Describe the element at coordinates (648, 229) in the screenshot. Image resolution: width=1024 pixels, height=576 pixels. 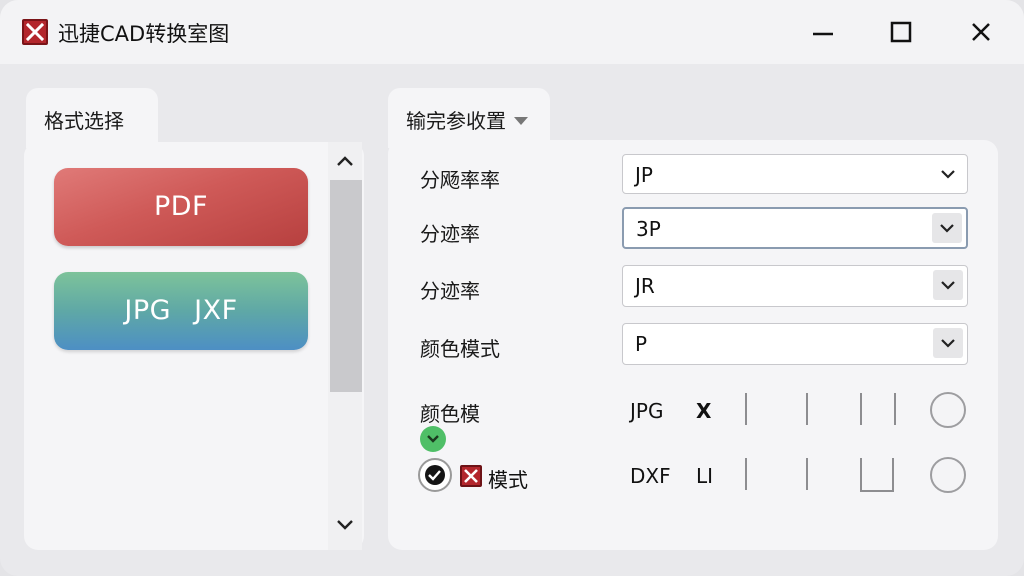
I see `field-select-2-value: 3P` at that location.